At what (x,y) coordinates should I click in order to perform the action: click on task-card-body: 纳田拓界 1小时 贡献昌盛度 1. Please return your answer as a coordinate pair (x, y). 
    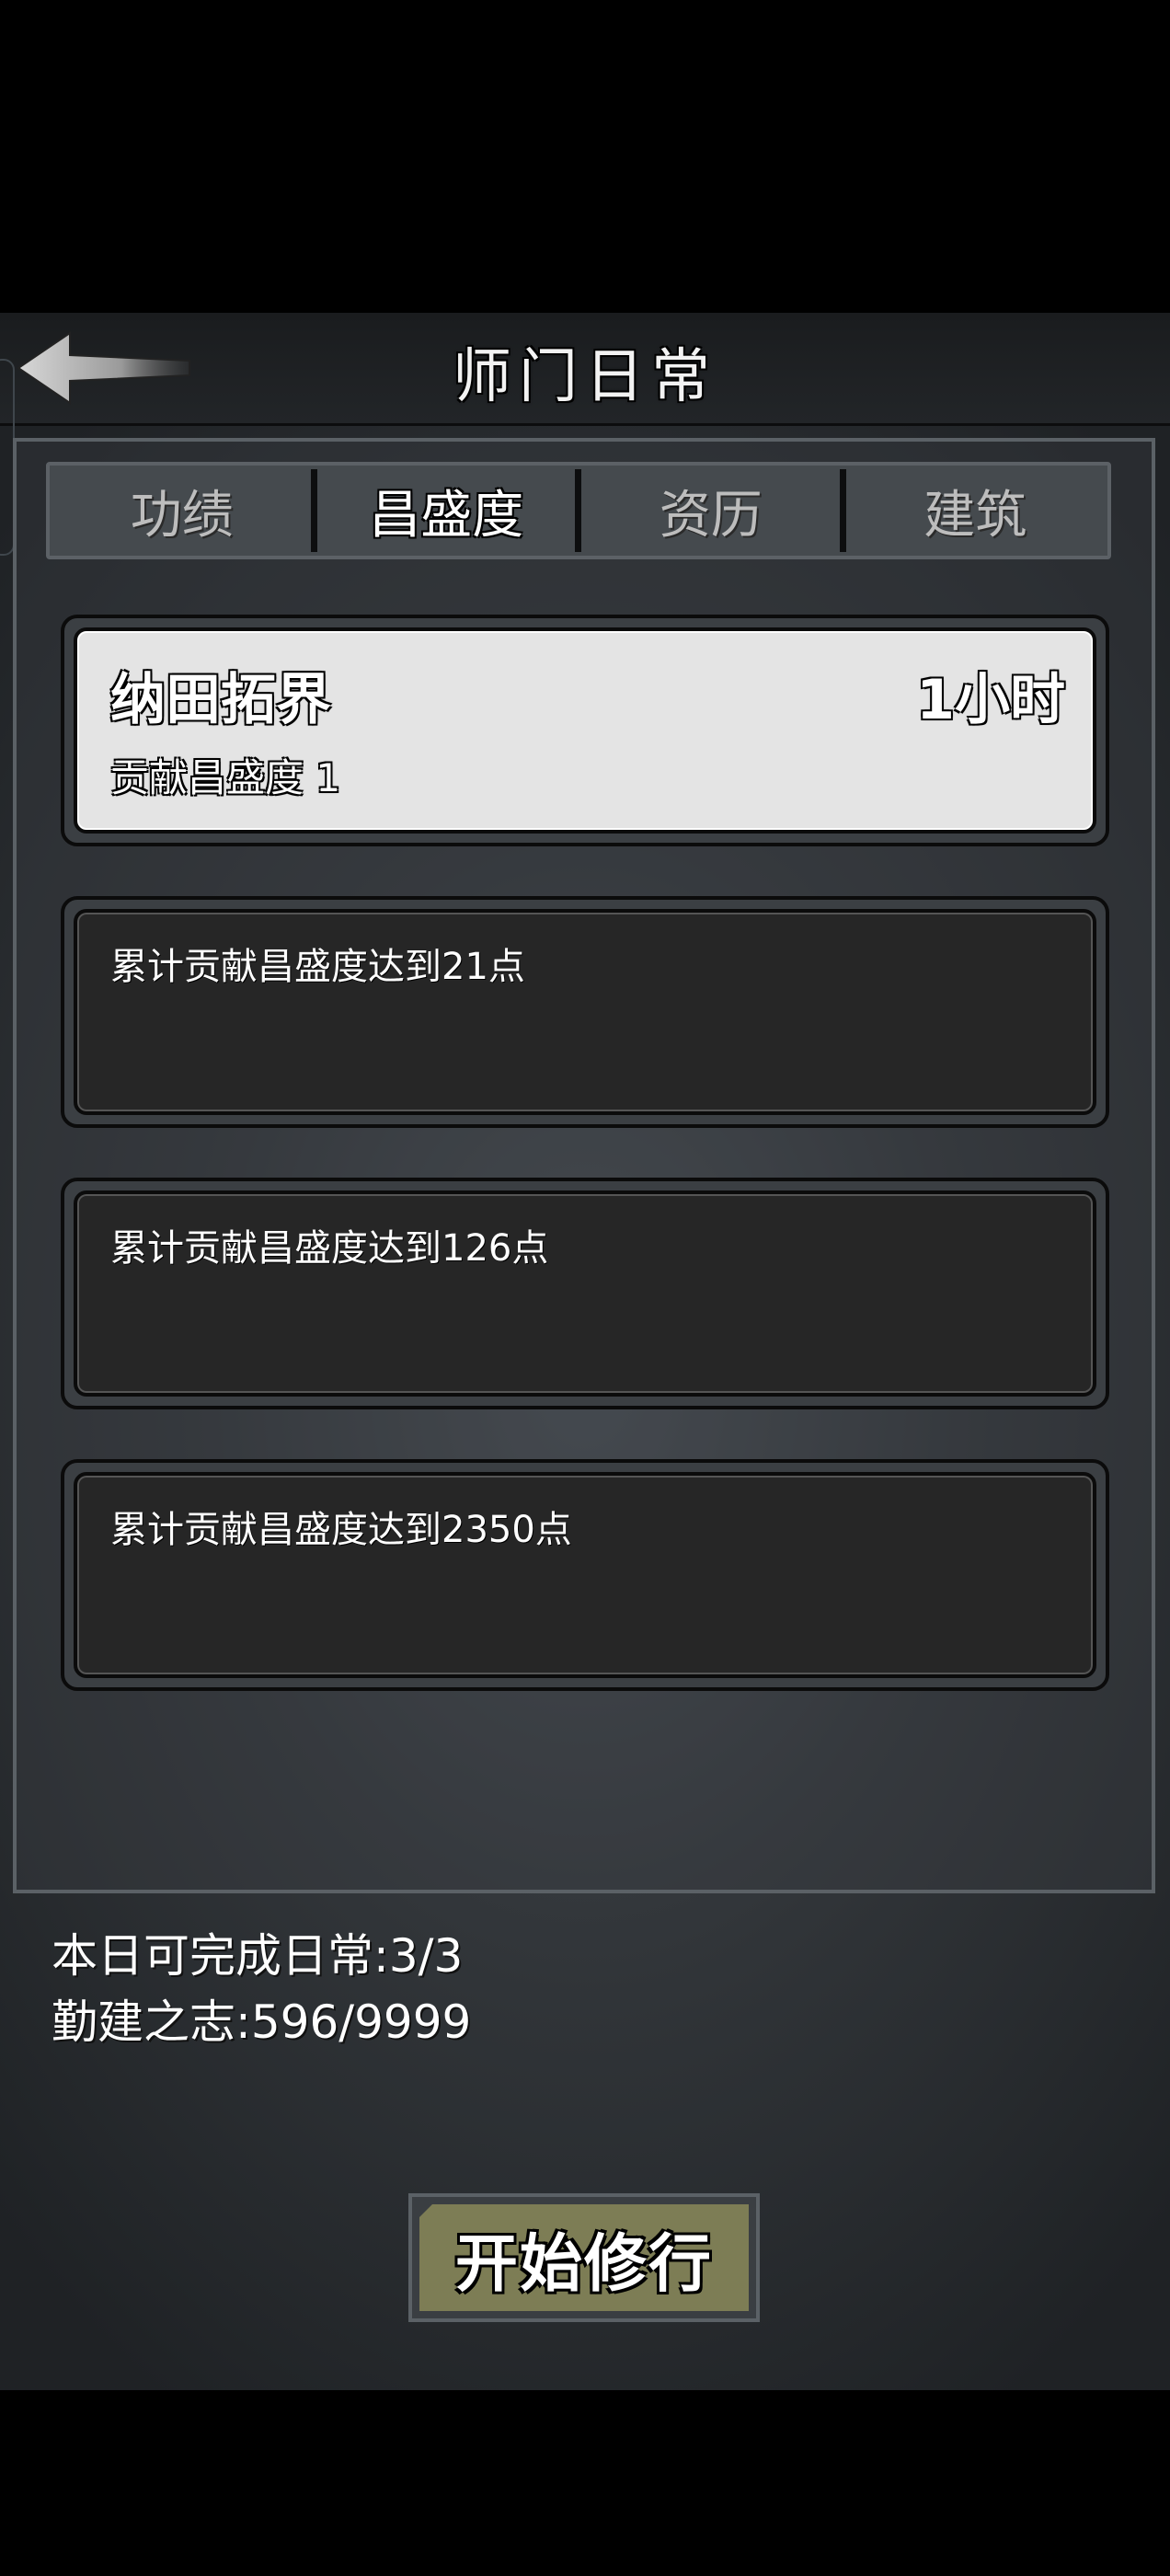
    Looking at the image, I should click on (585, 730).